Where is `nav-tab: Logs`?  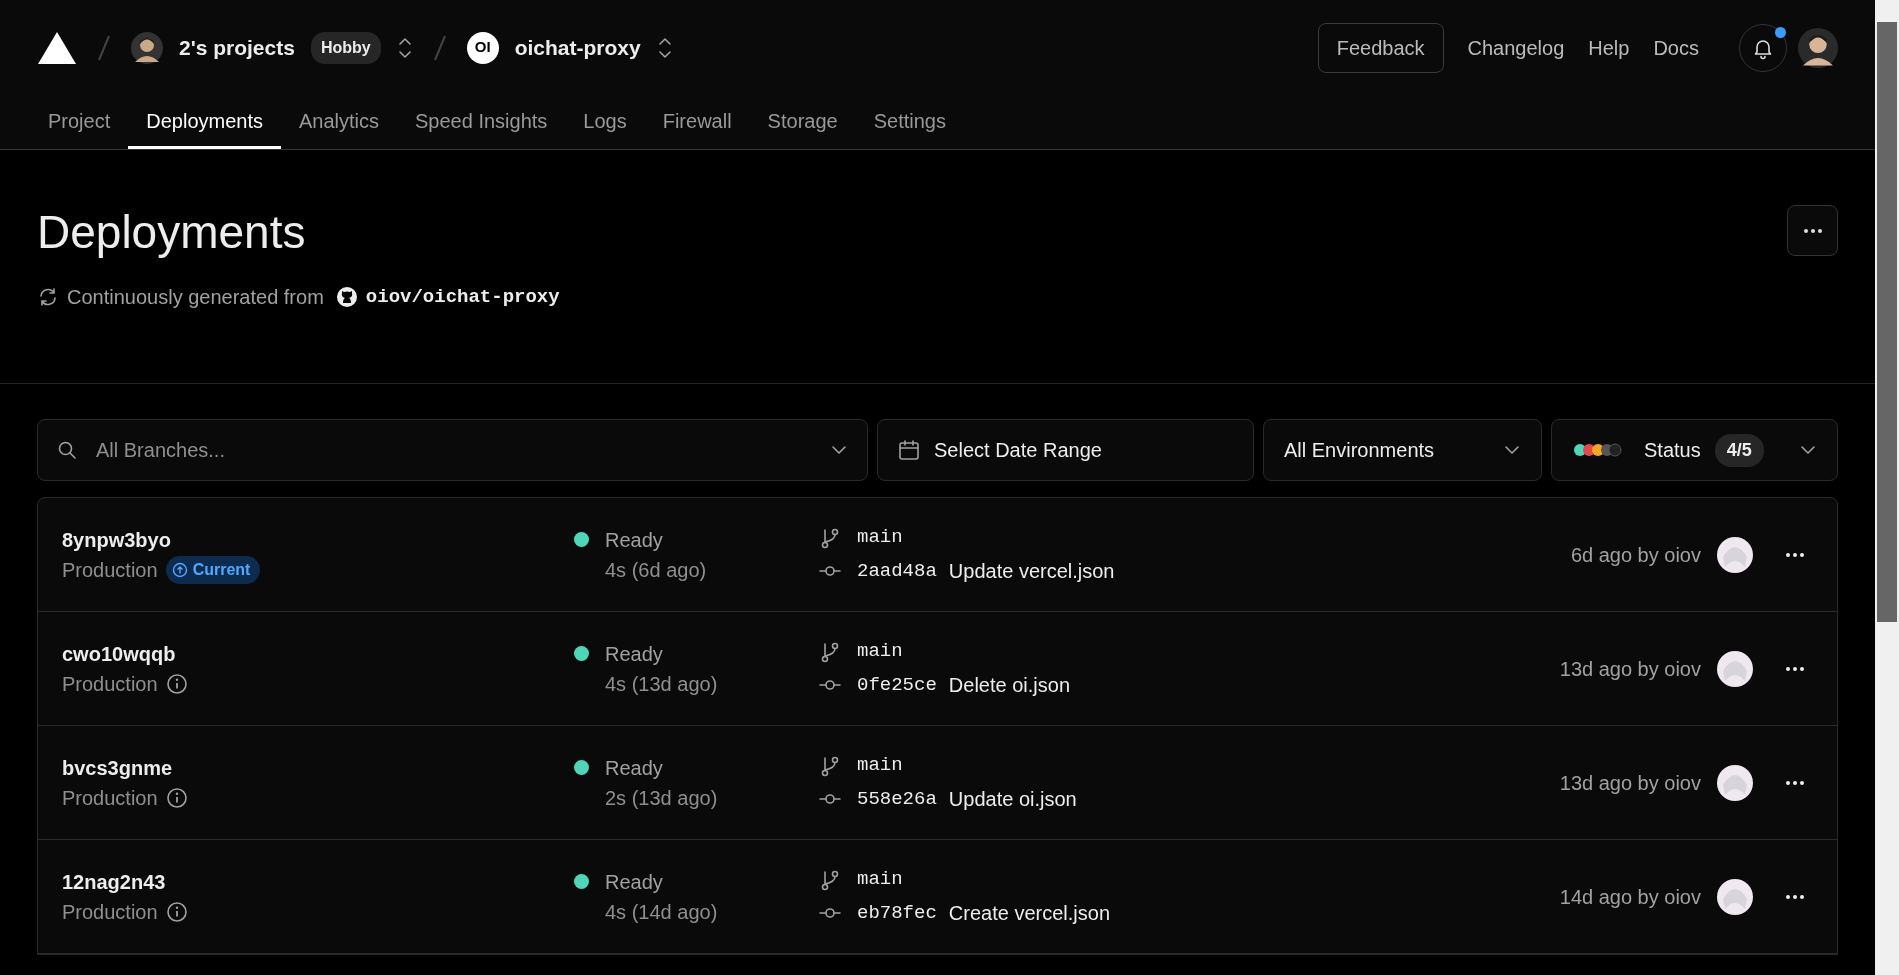 nav-tab: Logs is located at coordinates (605, 122).